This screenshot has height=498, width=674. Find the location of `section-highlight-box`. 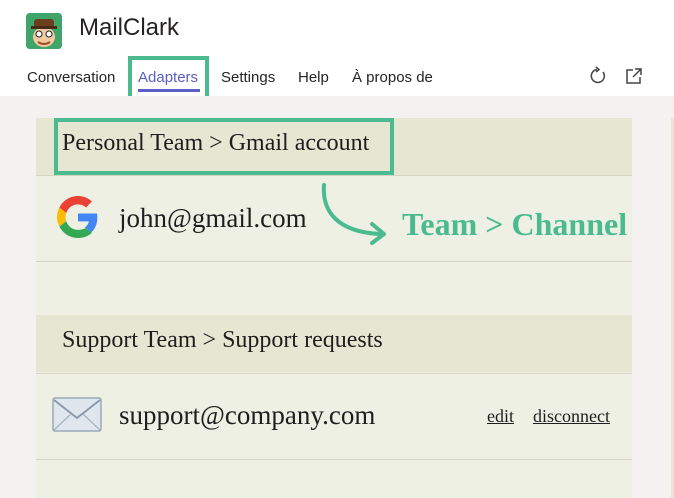

section-highlight-box is located at coordinates (224, 146).